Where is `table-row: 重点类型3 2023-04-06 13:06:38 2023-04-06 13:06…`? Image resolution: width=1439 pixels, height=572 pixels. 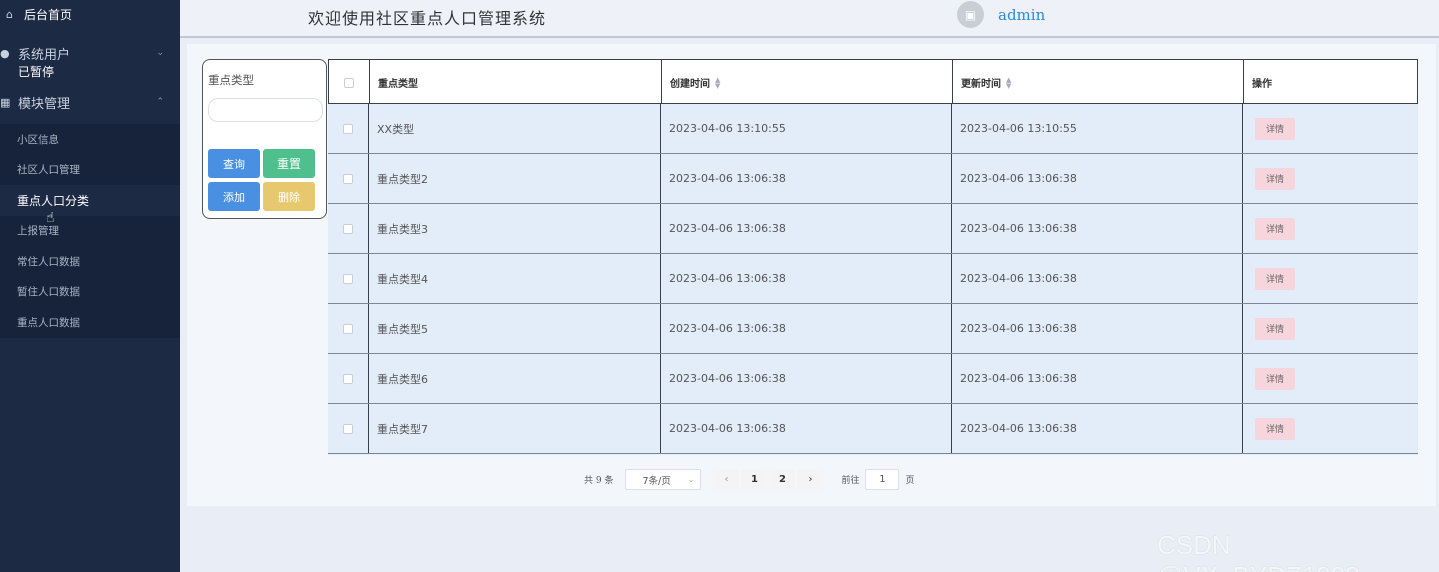
table-row: 重点类型3 2023-04-06 13:06:38 2023-04-06 13:06… is located at coordinates (873, 229).